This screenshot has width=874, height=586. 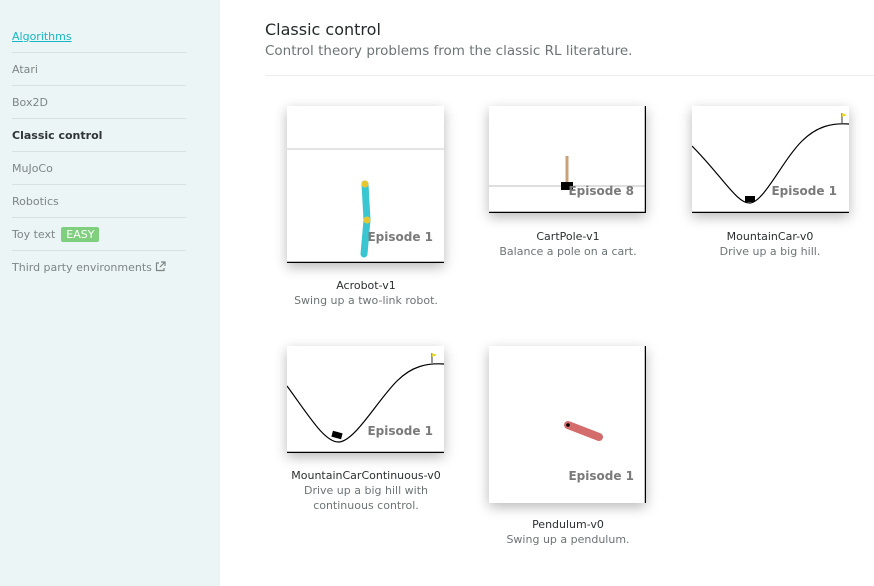 What do you see at coordinates (567, 159) in the screenshot?
I see `env-preview: Episode 8` at bounding box center [567, 159].